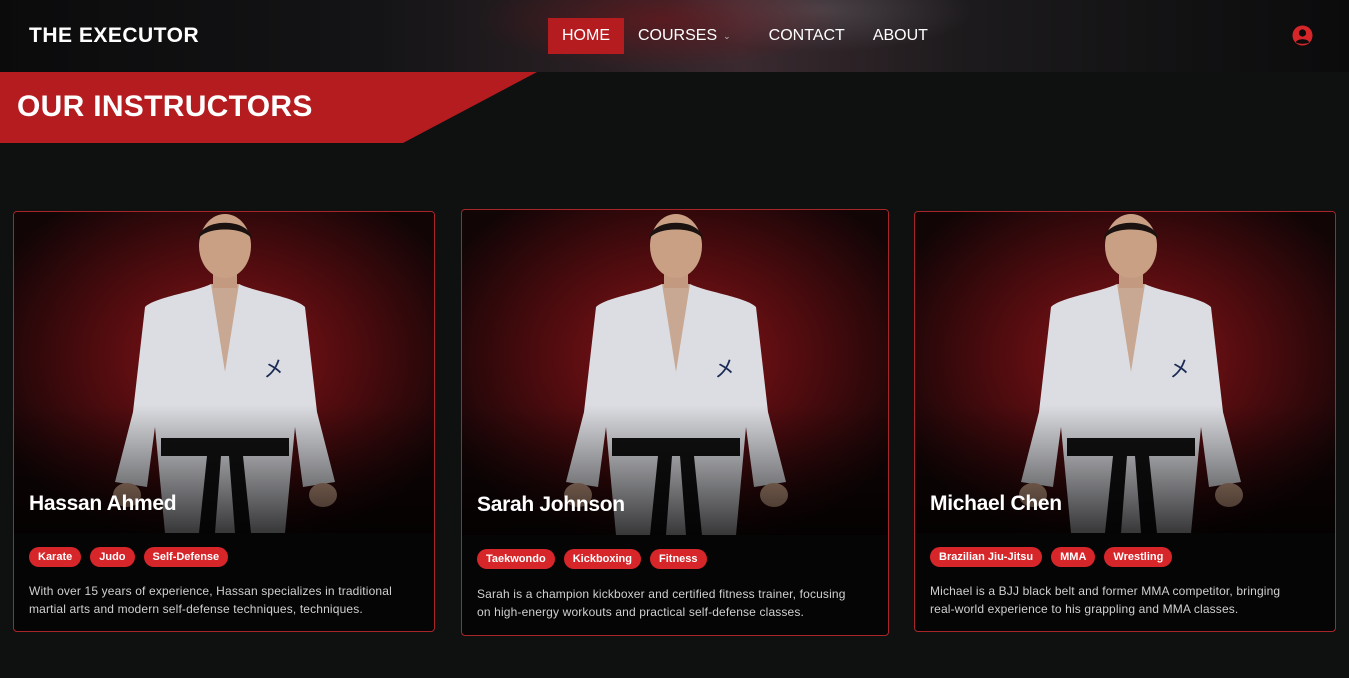 The image size is (1349, 678). What do you see at coordinates (112, 557) in the screenshot?
I see `tag: Judo` at bounding box center [112, 557].